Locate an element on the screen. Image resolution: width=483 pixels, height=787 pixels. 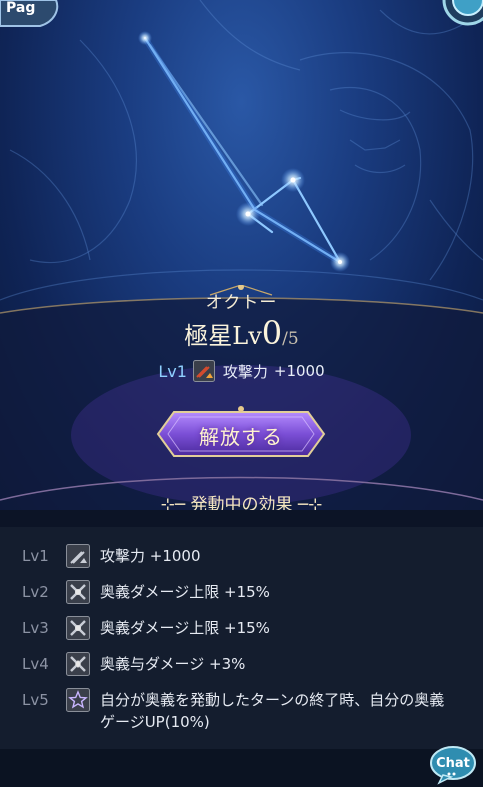
rank-label: 極星Lv is located at coordinates (223, 336).